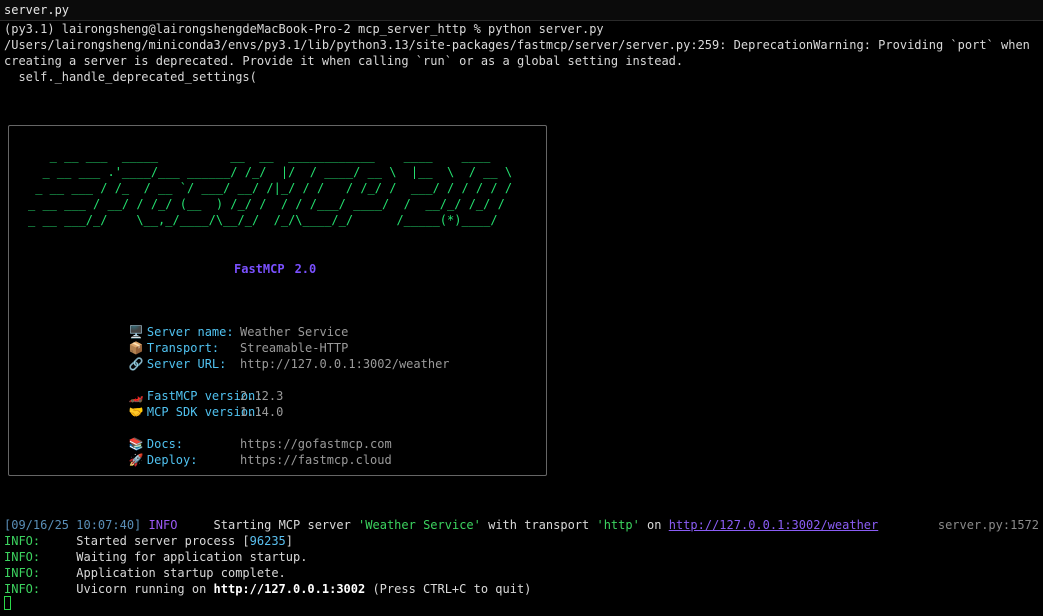 The width and height of the screenshot is (1043, 616). Describe the element at coordinates (316, 460) in the screenshot. I see `info-value: https://fastmcp.cloud` at that location.